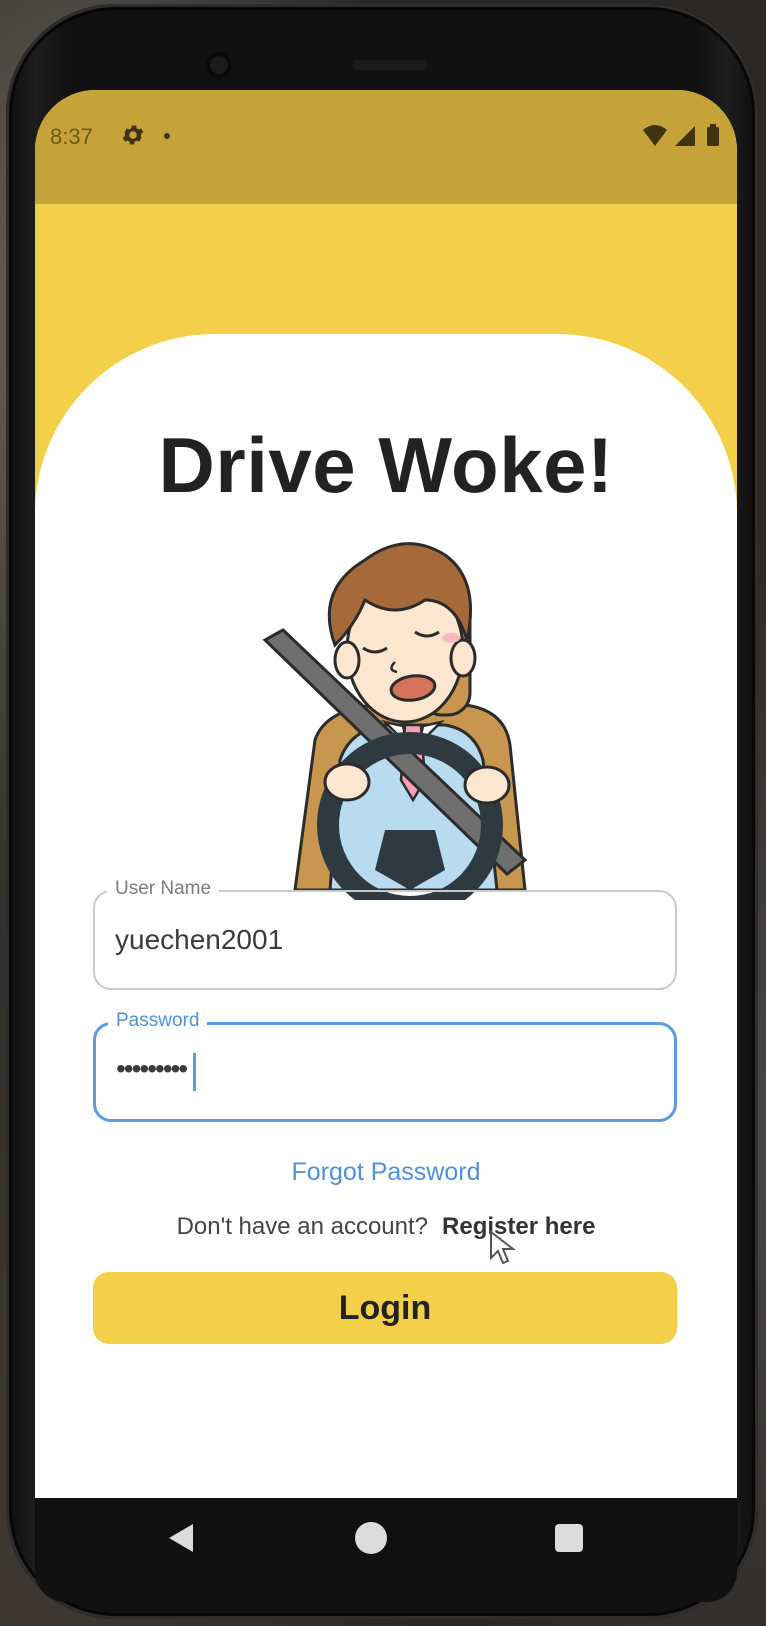  Describe the element at coordinates (158, 1021) in the screenshot. I see `password-label: Password` at that location.